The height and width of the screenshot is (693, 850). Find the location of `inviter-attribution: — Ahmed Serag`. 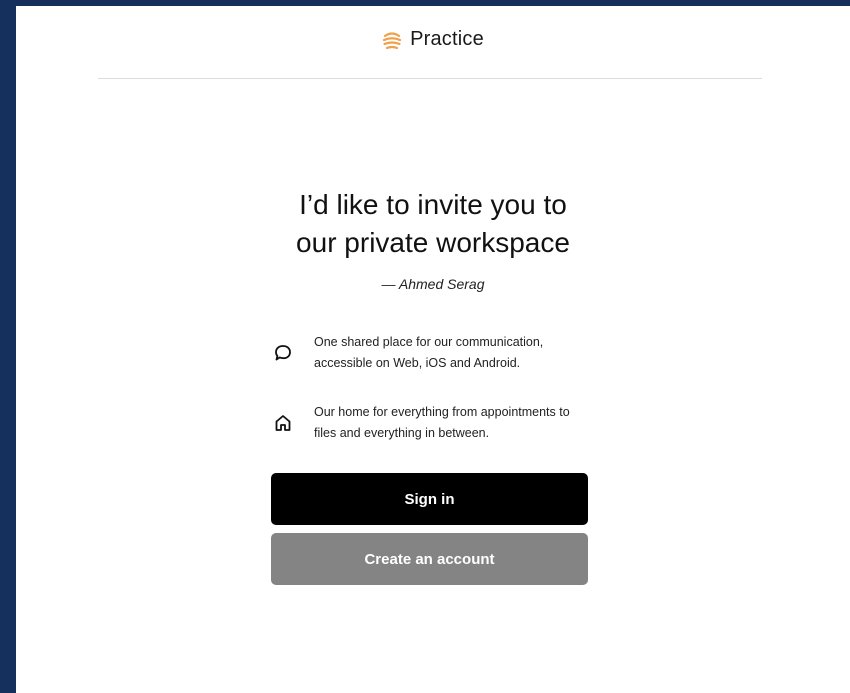

inviter-attribution: — Ahmed Serag is located at coordinates (433, 284).